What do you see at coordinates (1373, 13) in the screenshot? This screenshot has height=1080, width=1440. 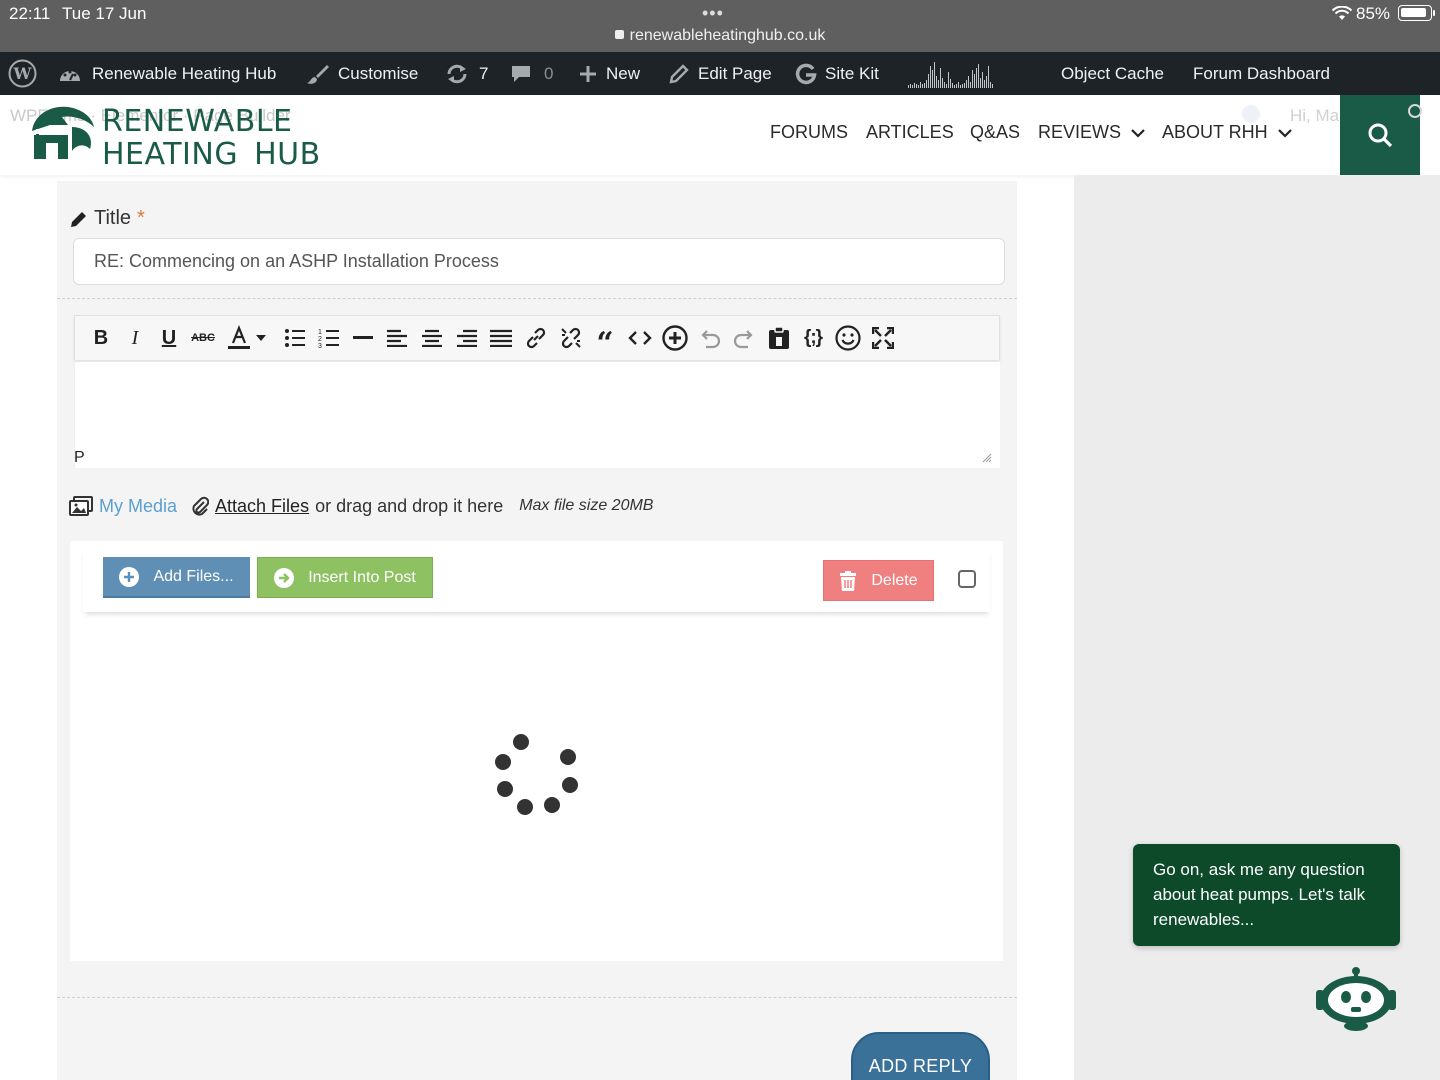 I see `battery-percent: 85%` at bounding box center [1373, 13].